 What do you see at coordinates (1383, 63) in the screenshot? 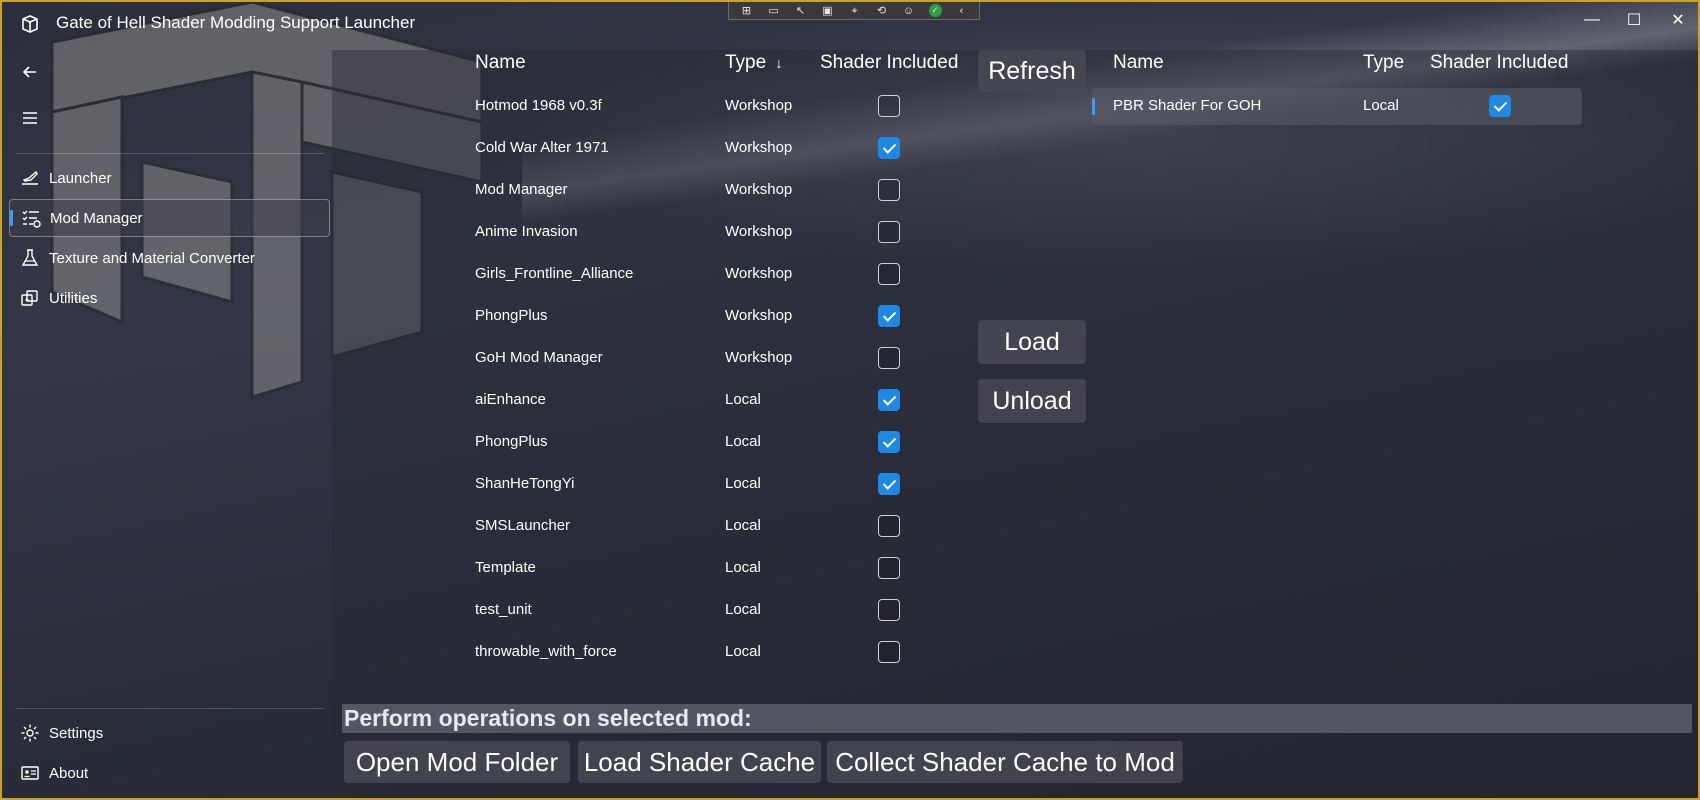
I see `loaded-header-type: Type` at bounding box center [1383, 63].